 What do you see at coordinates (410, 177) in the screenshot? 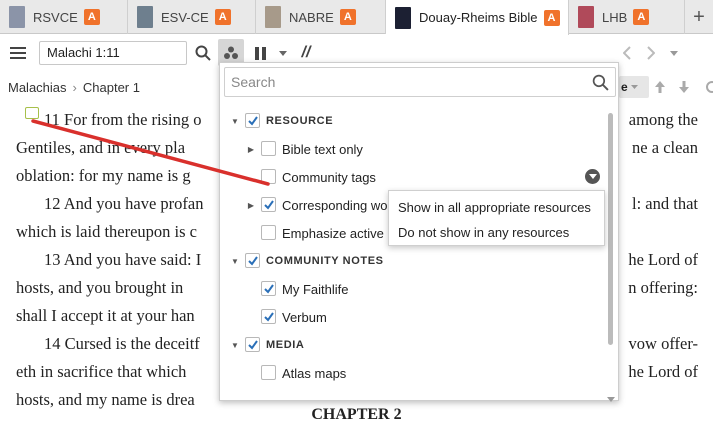
I see `option-community-tags: Community tags` at bounding box center [410, 177].